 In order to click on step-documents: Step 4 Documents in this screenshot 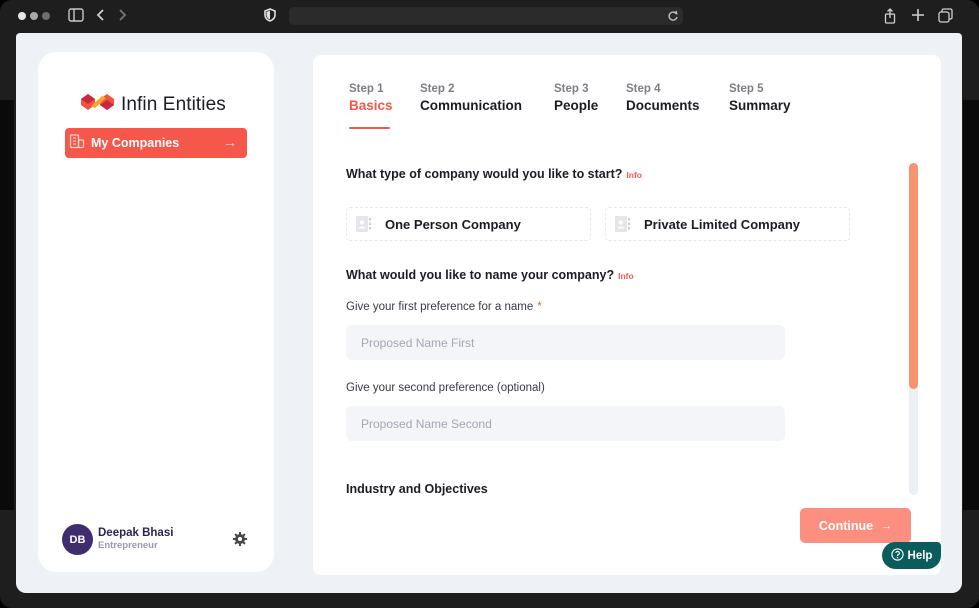, I will do `click(663, 98)`.